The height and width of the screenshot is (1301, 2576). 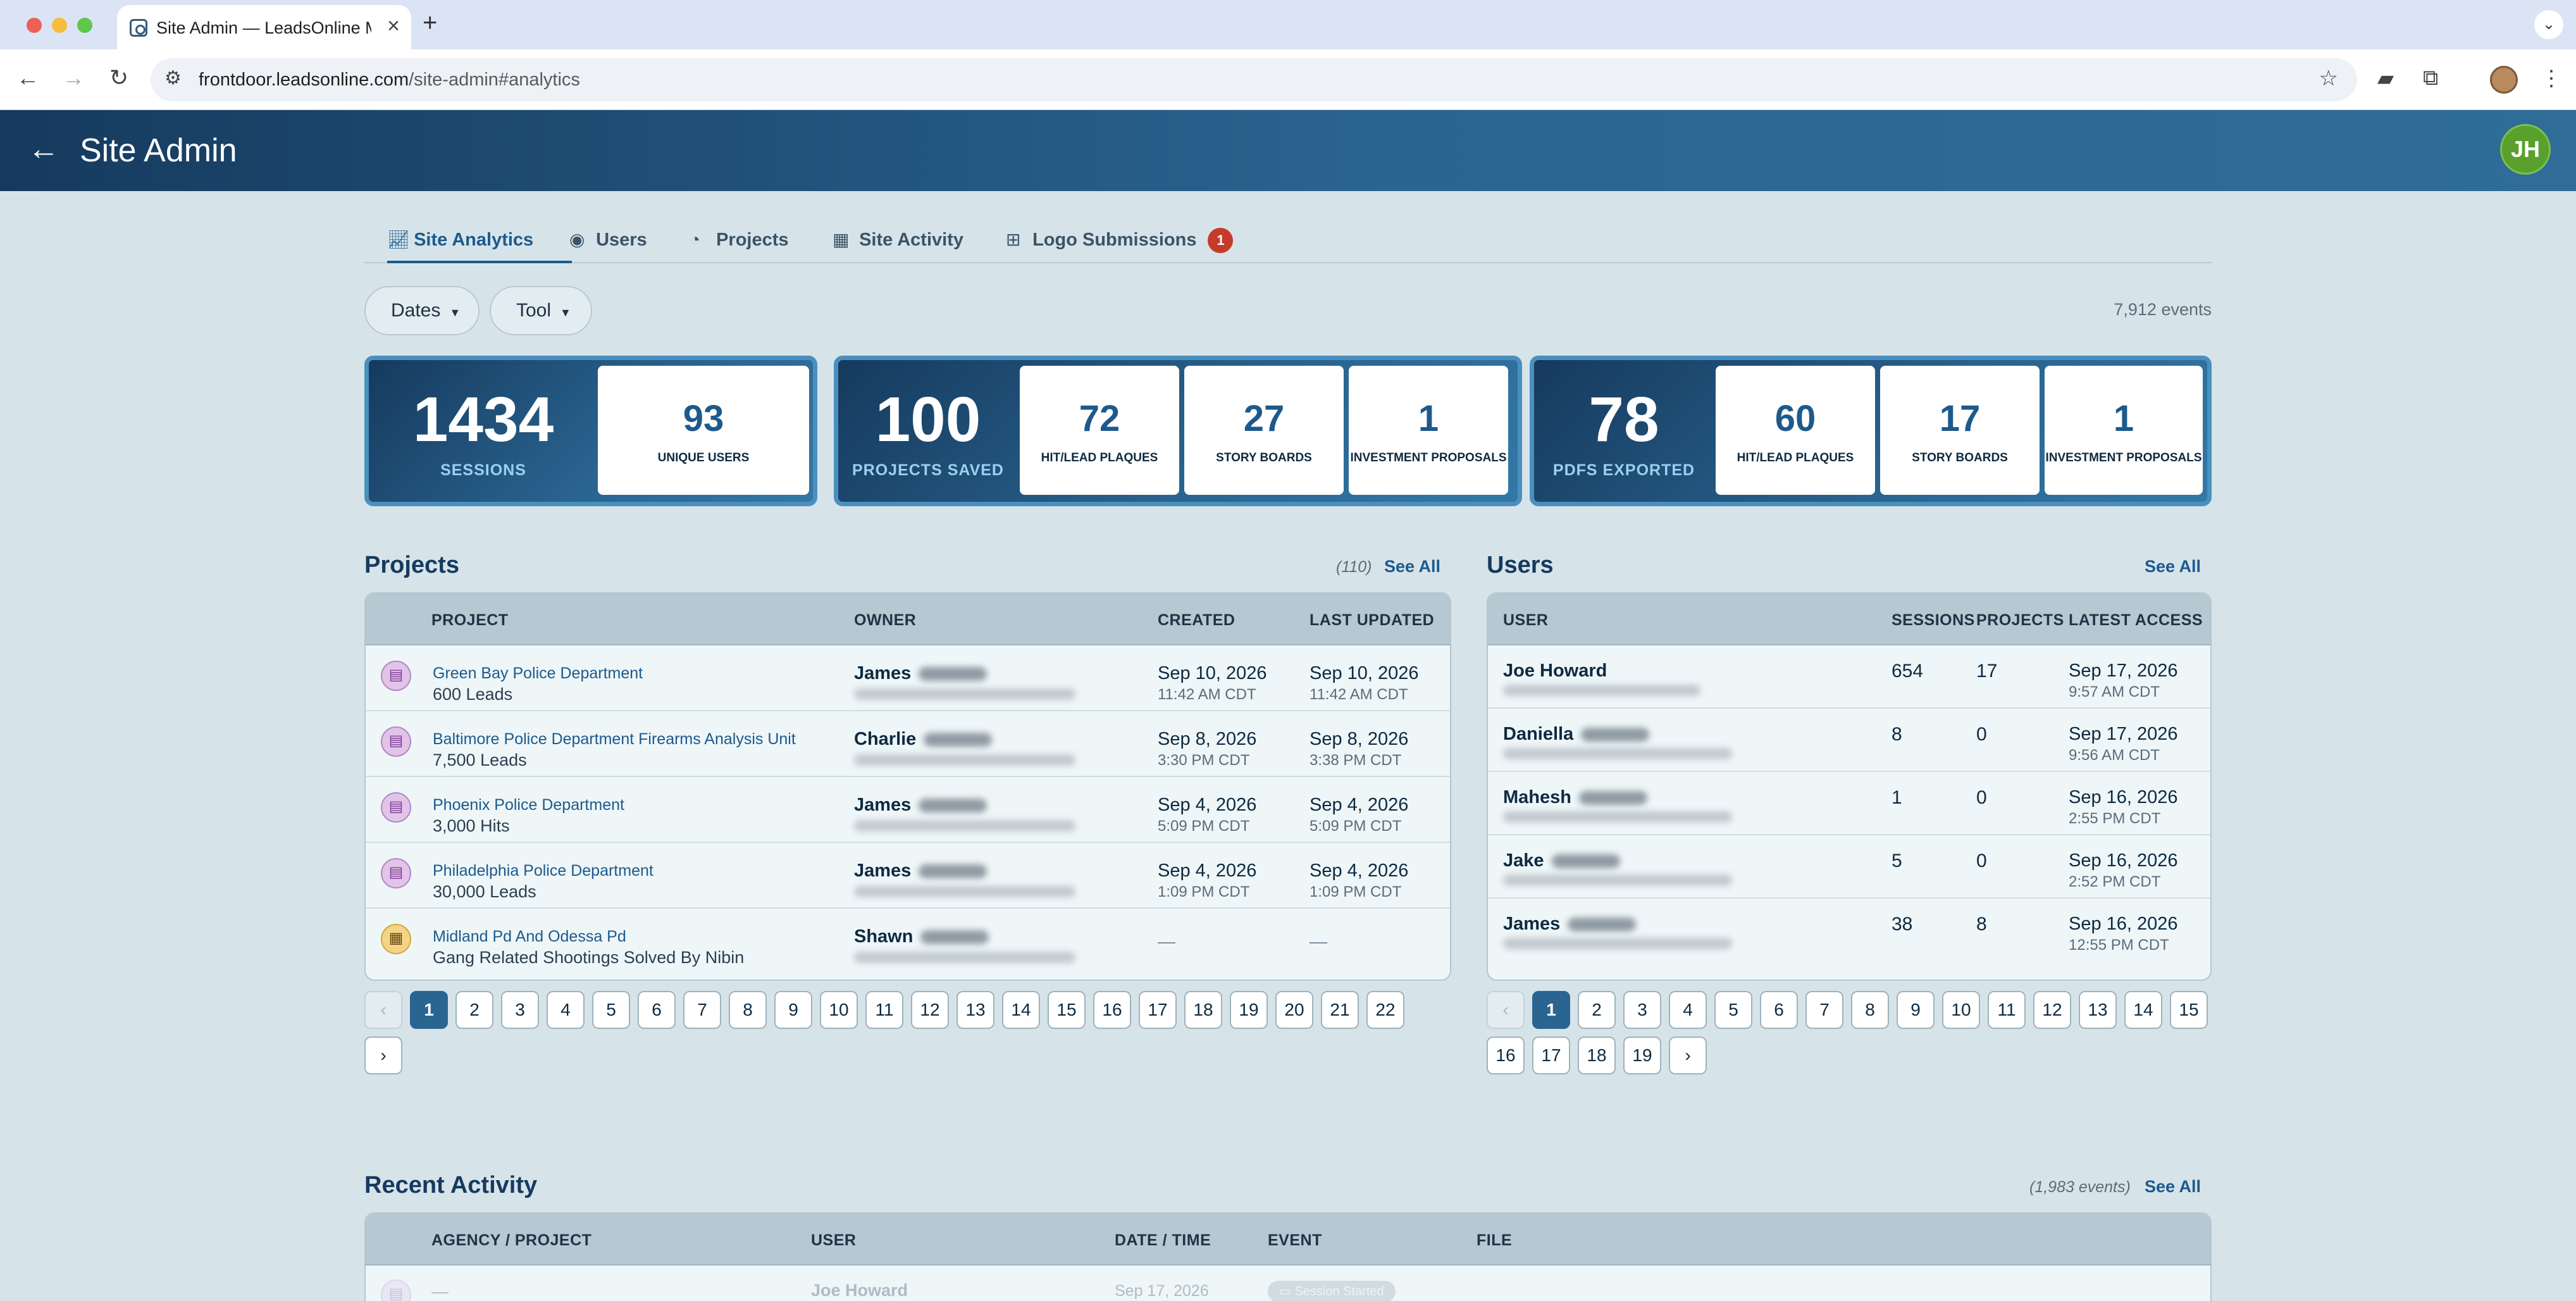 What do you see at coordinates (2328, 78) in the screenshot?
I see `bookmark-star-icon: ☆` at bounding box center [2328, 78].